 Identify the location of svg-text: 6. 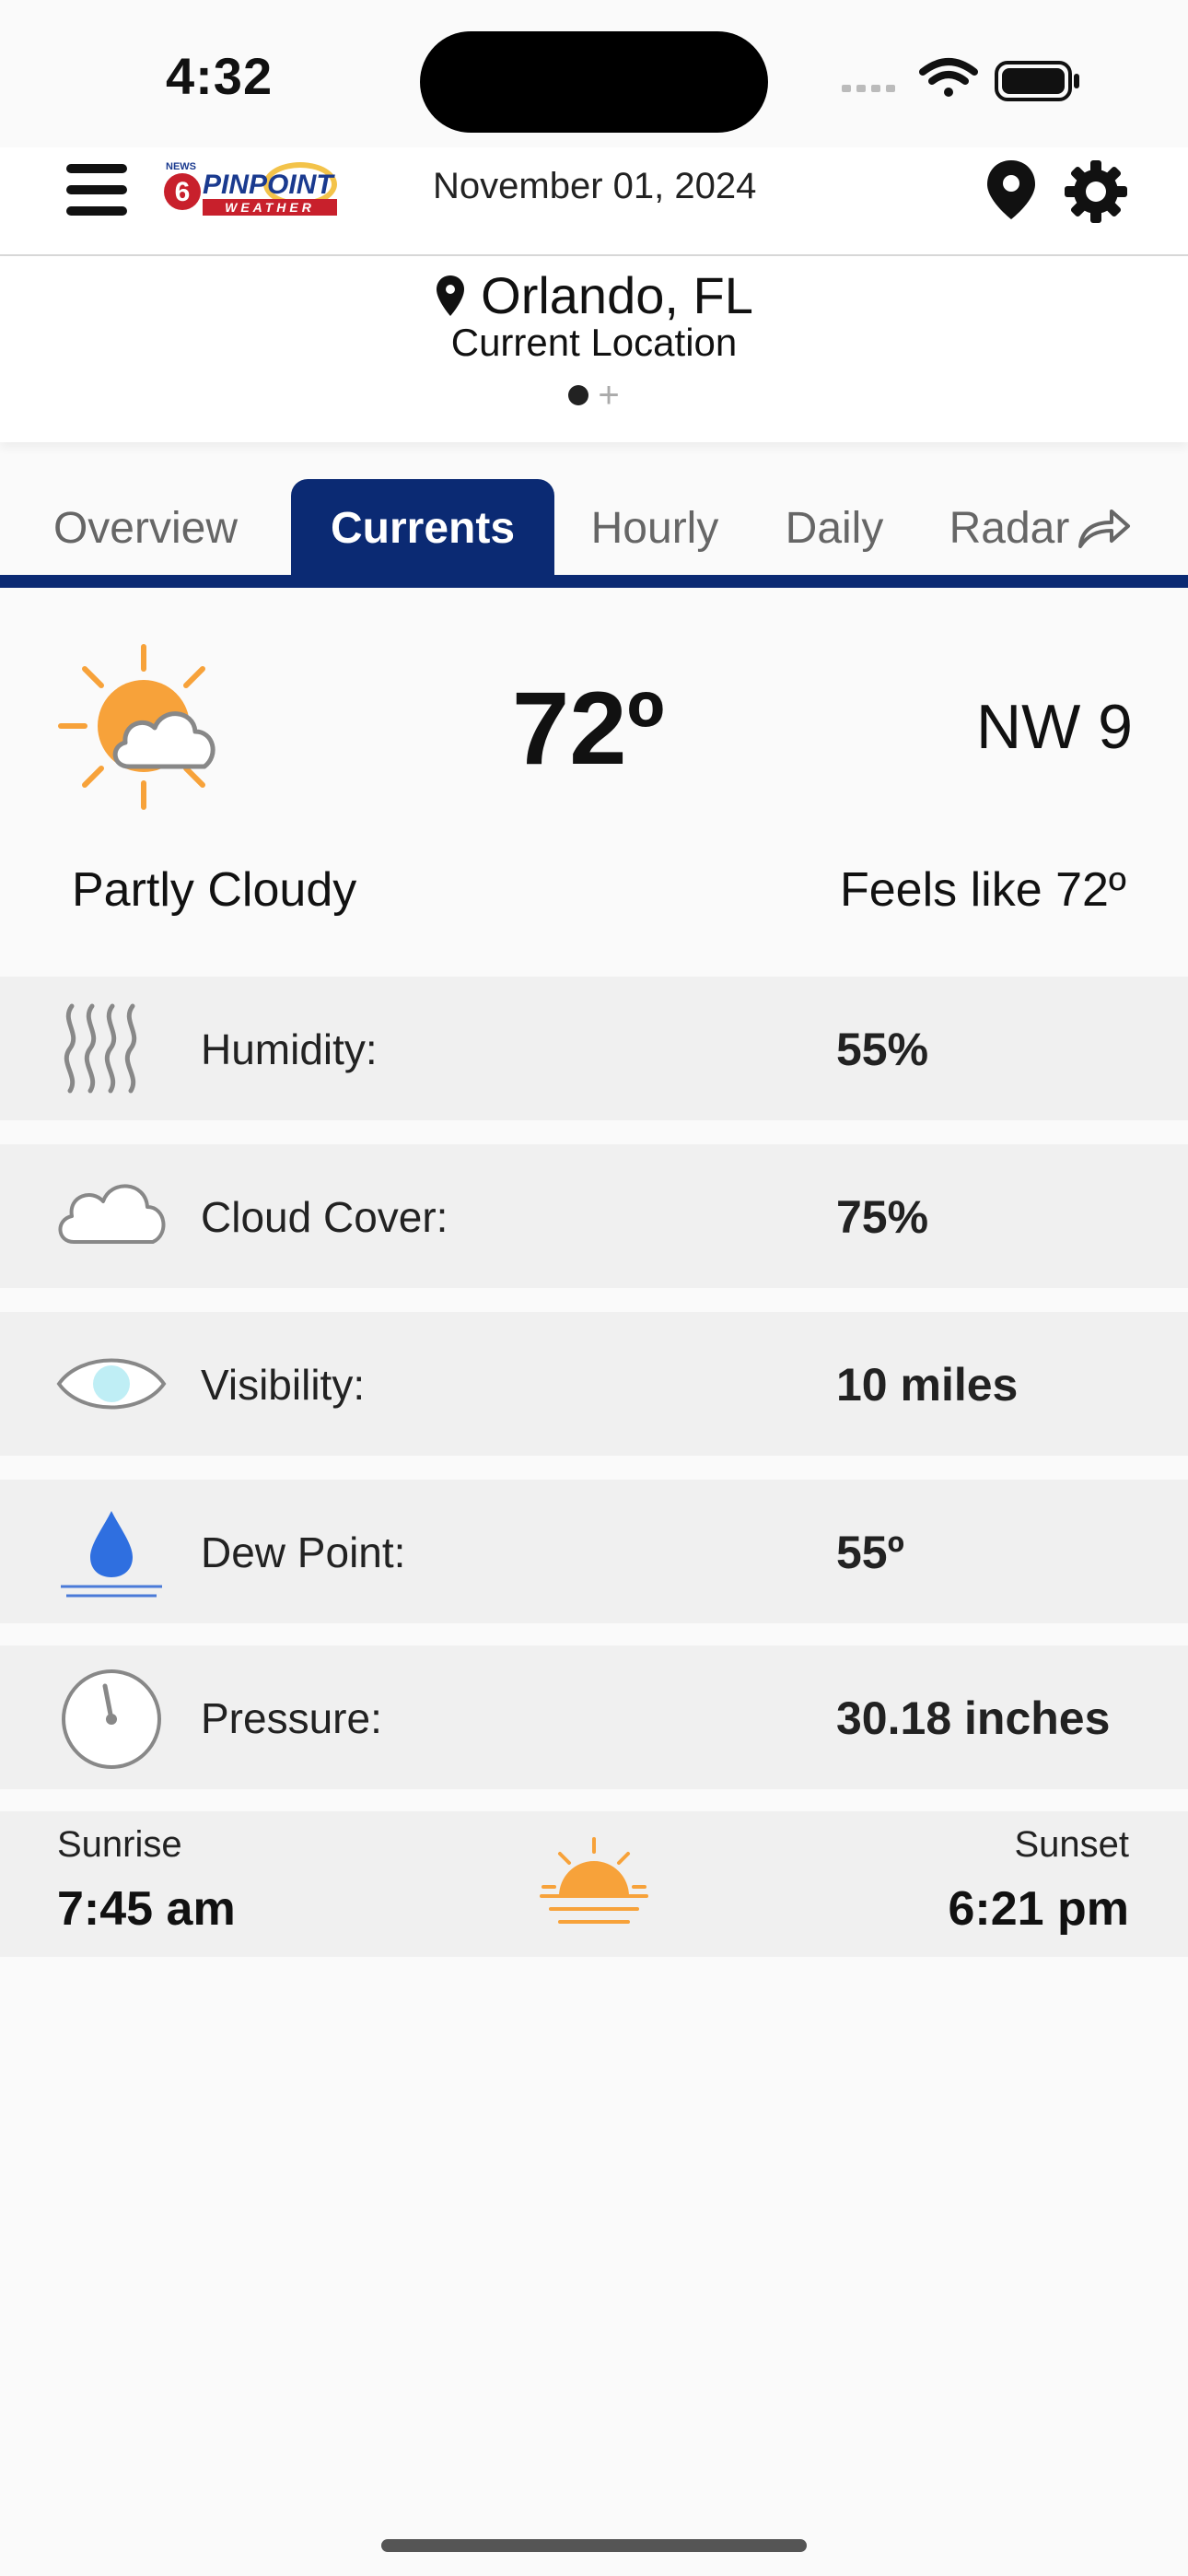
(183, 192).